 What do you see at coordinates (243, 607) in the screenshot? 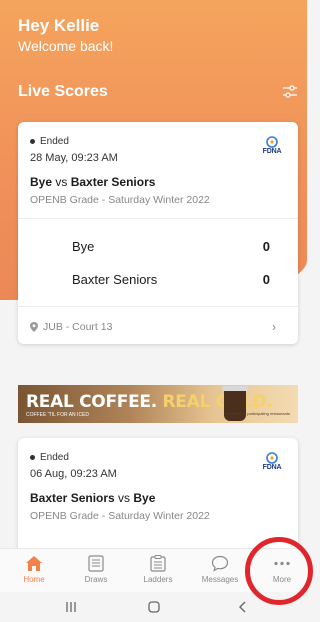
I see `back-icon` at bounding box center [243, 607].